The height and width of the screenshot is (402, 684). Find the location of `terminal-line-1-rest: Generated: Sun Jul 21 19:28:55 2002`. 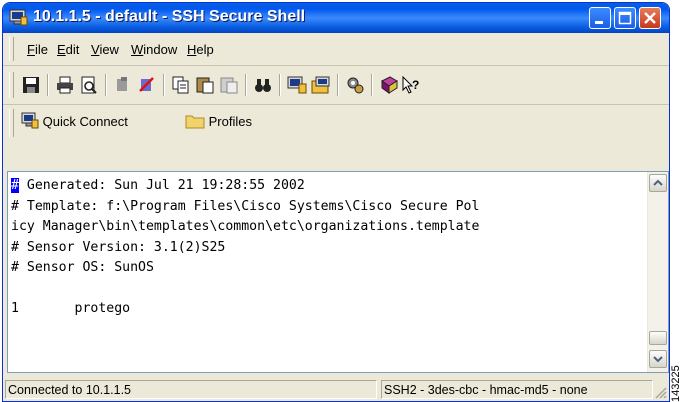

terminal-line-1-rest: Generated: Sun Jul 21 19:28:55 2002 is located at coordinates (161, 185).